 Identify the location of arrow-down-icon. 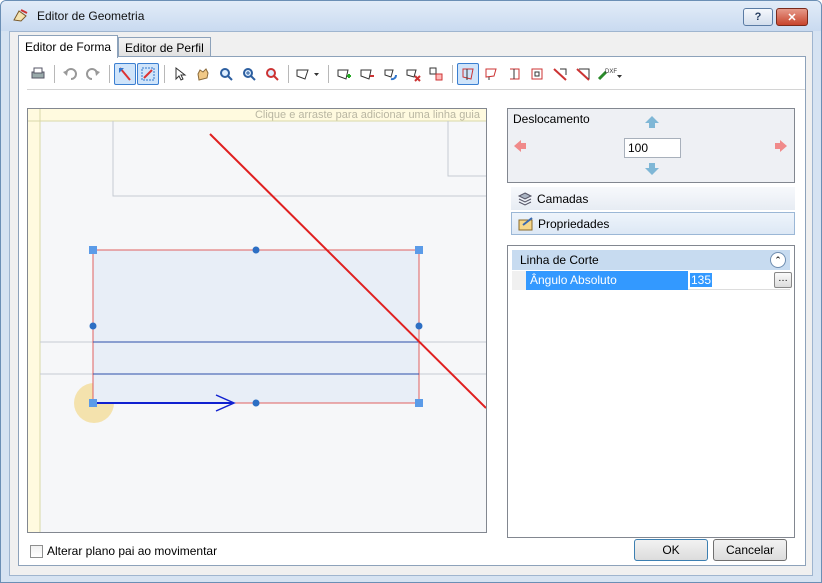
(652, 169).